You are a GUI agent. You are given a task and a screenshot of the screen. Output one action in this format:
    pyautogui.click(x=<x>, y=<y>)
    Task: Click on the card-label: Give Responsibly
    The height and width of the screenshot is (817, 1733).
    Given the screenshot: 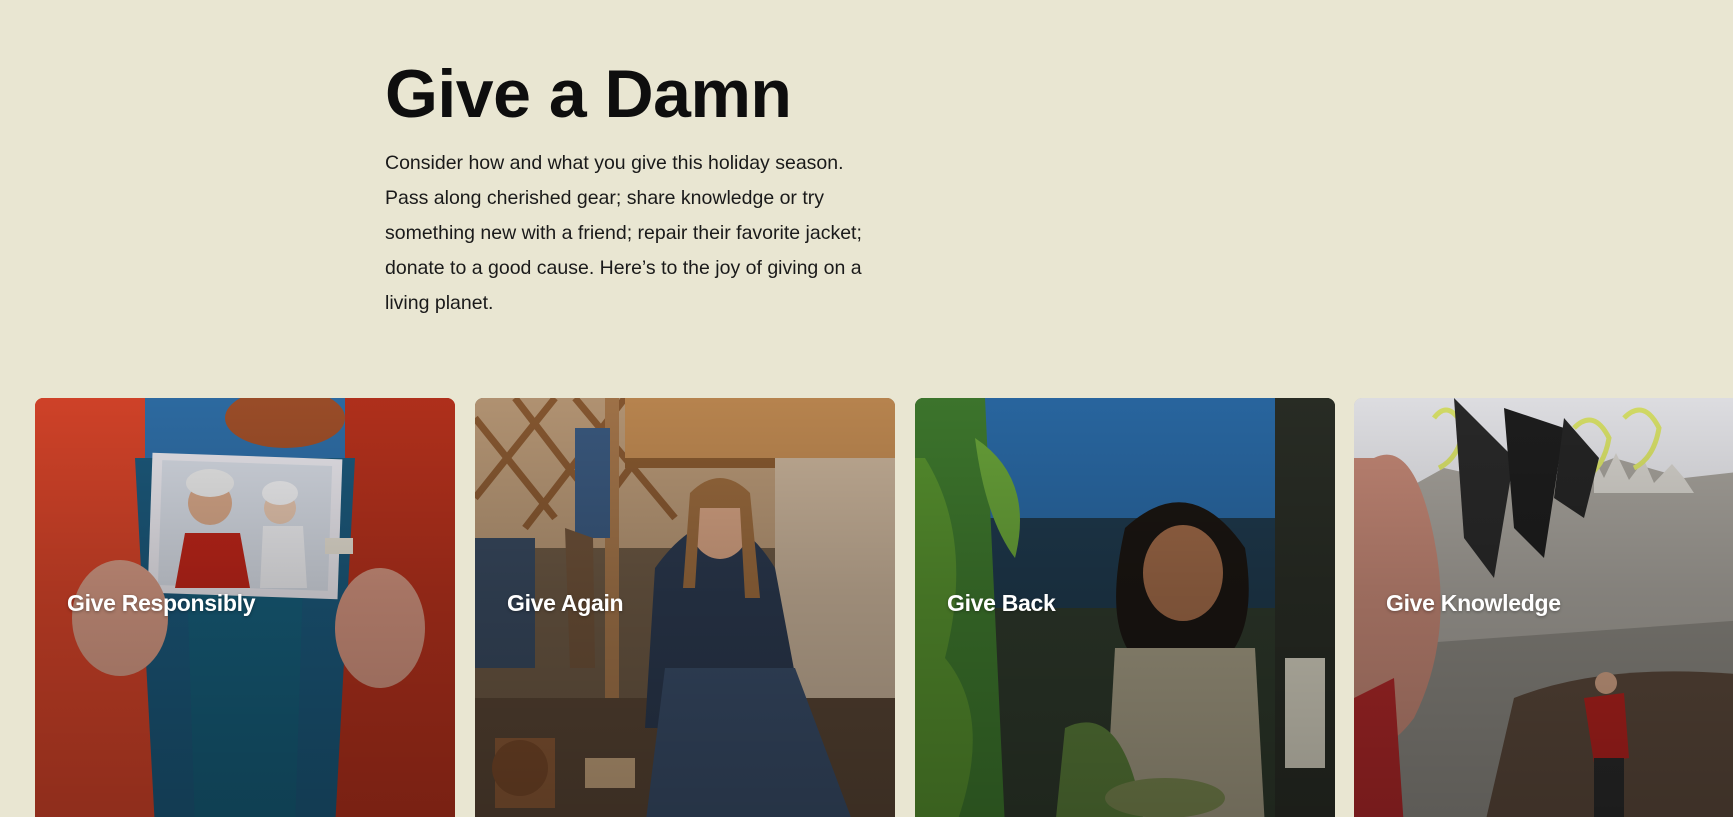 What is the action you would take?
    pyautogui.click(x=161, y=603)
    